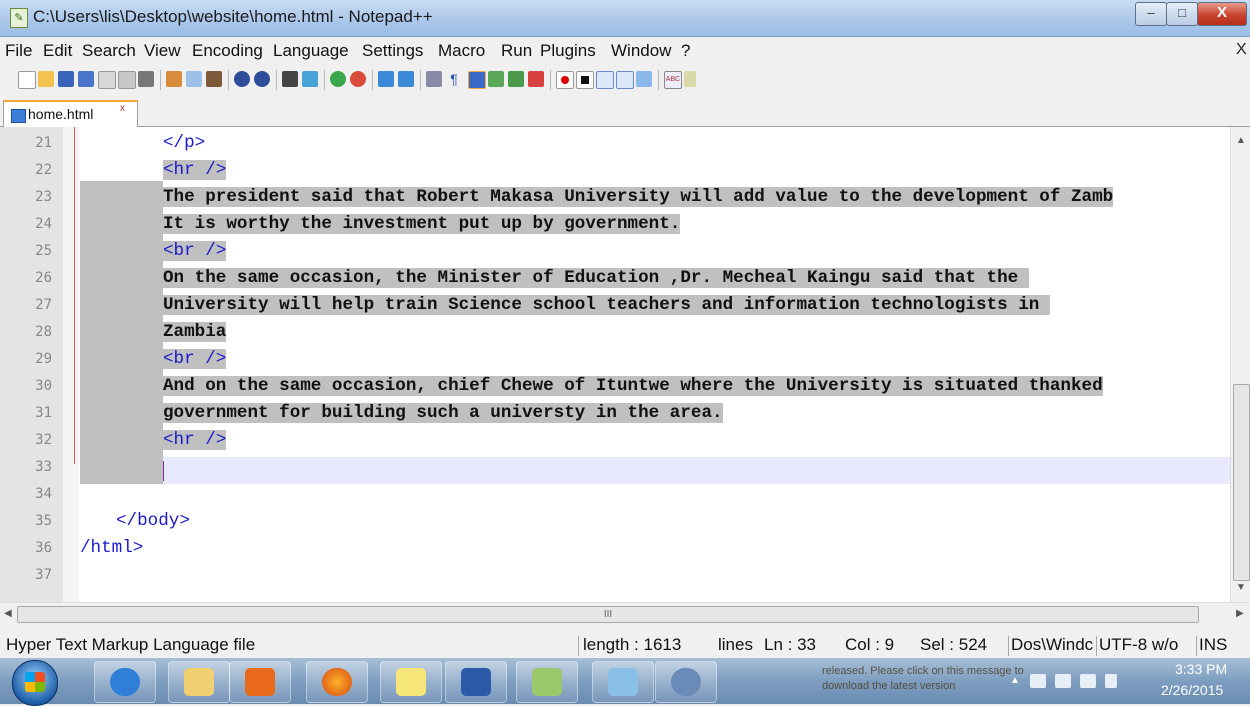  What do you see at coordinates (358, 79) in the screenshot?
I see `zoom-out-icon` at bounding box center [358, 79].